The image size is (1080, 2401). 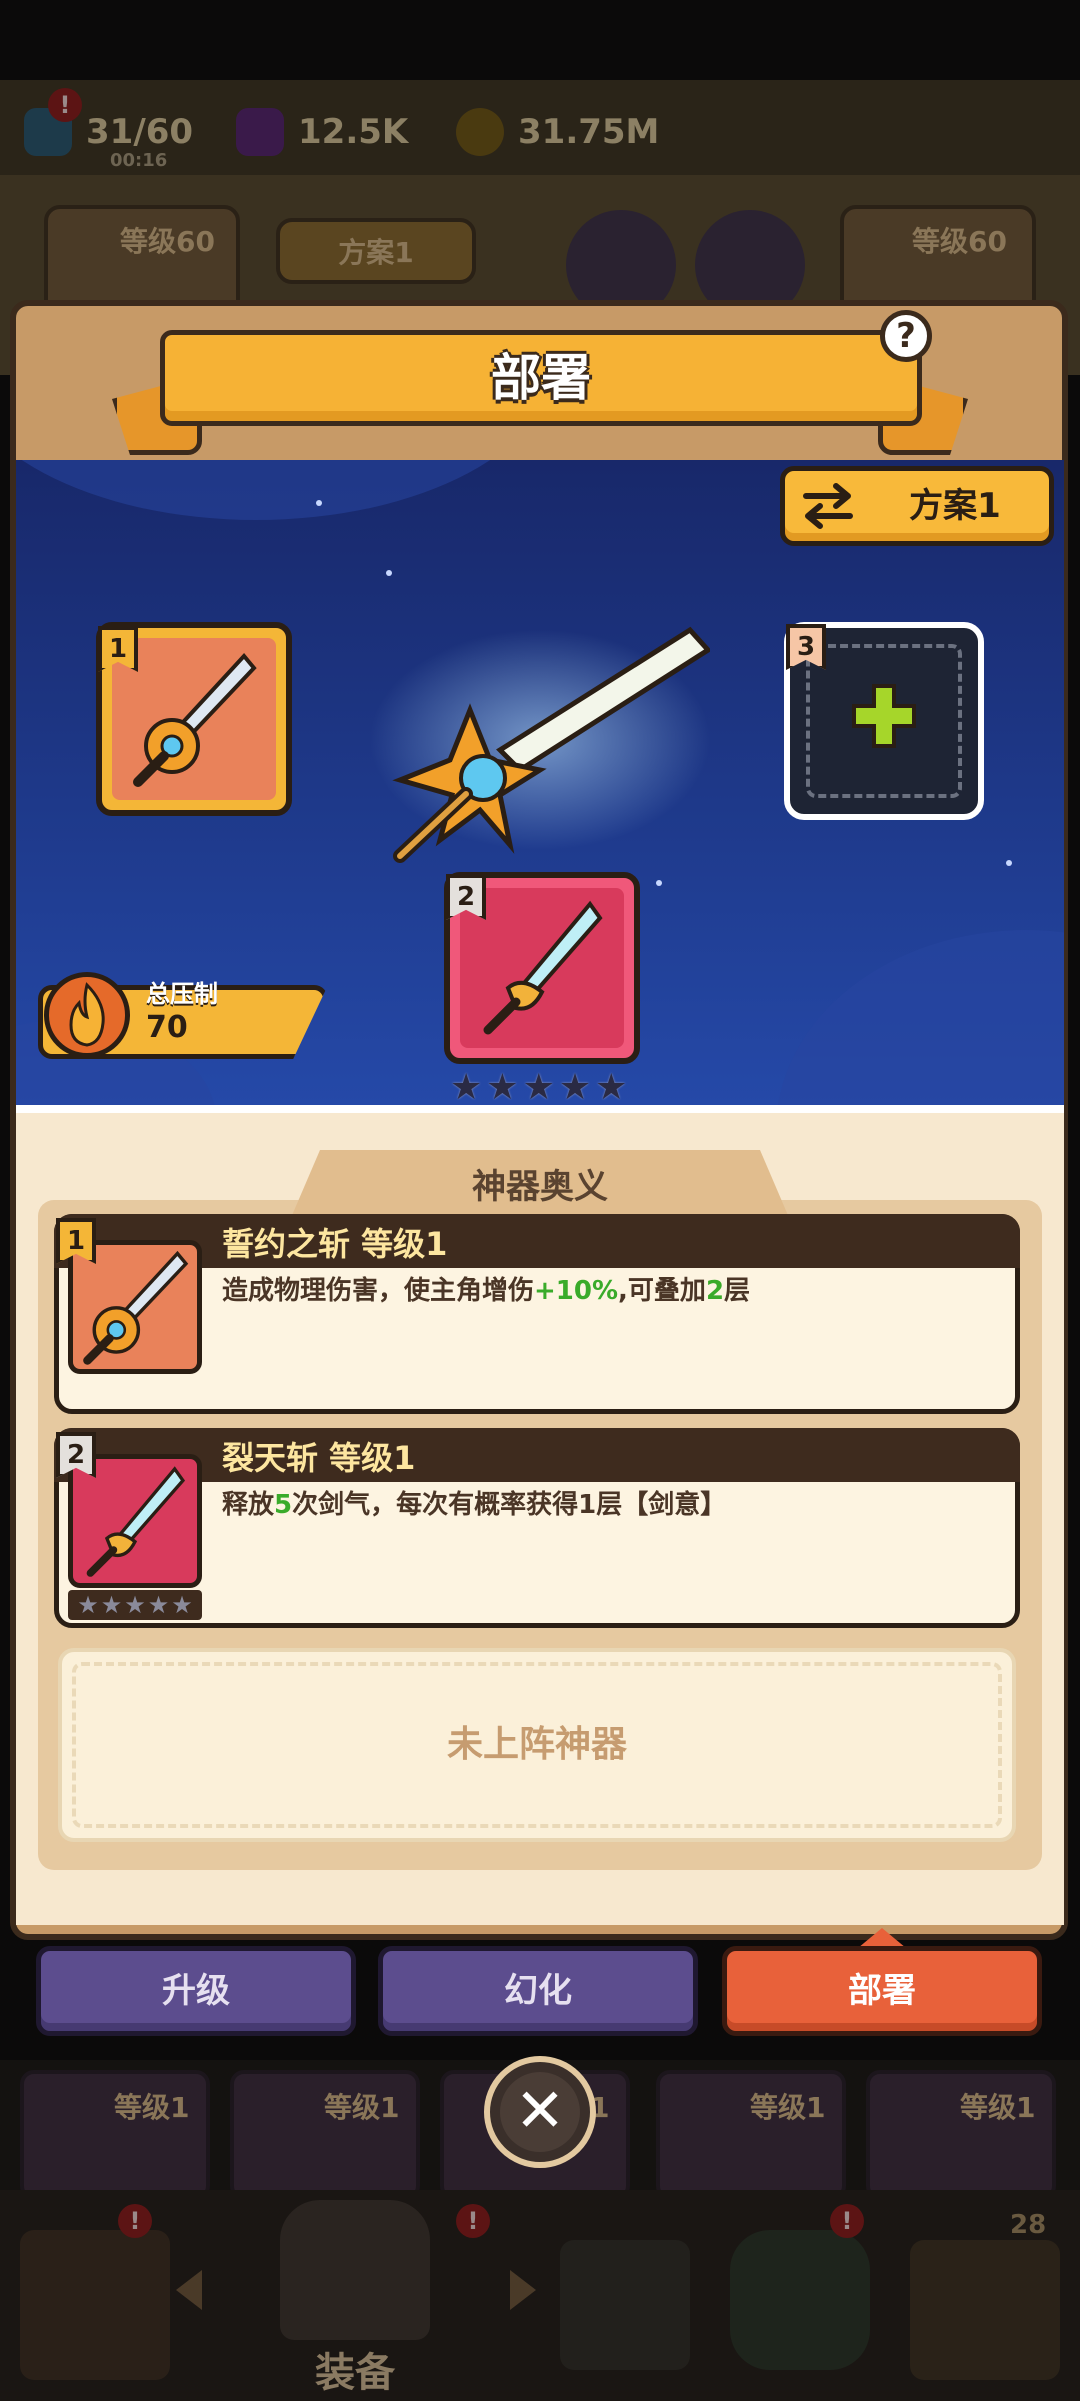 I want to click on nav-right-arrow-icon, so click(x=523, y=2290).